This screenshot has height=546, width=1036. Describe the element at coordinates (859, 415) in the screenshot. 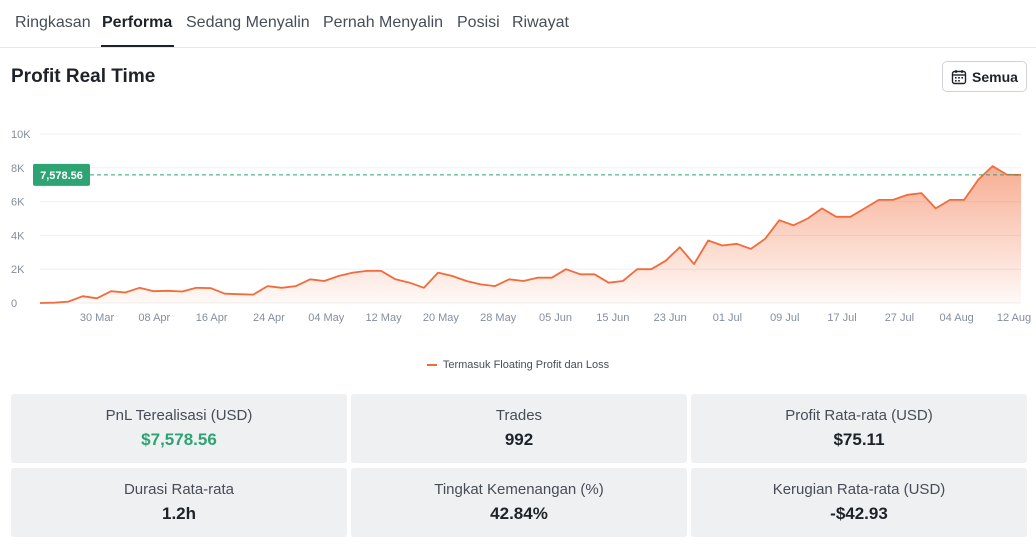

I see `stat-label: Profit Rata-rata (USD)` at that location.